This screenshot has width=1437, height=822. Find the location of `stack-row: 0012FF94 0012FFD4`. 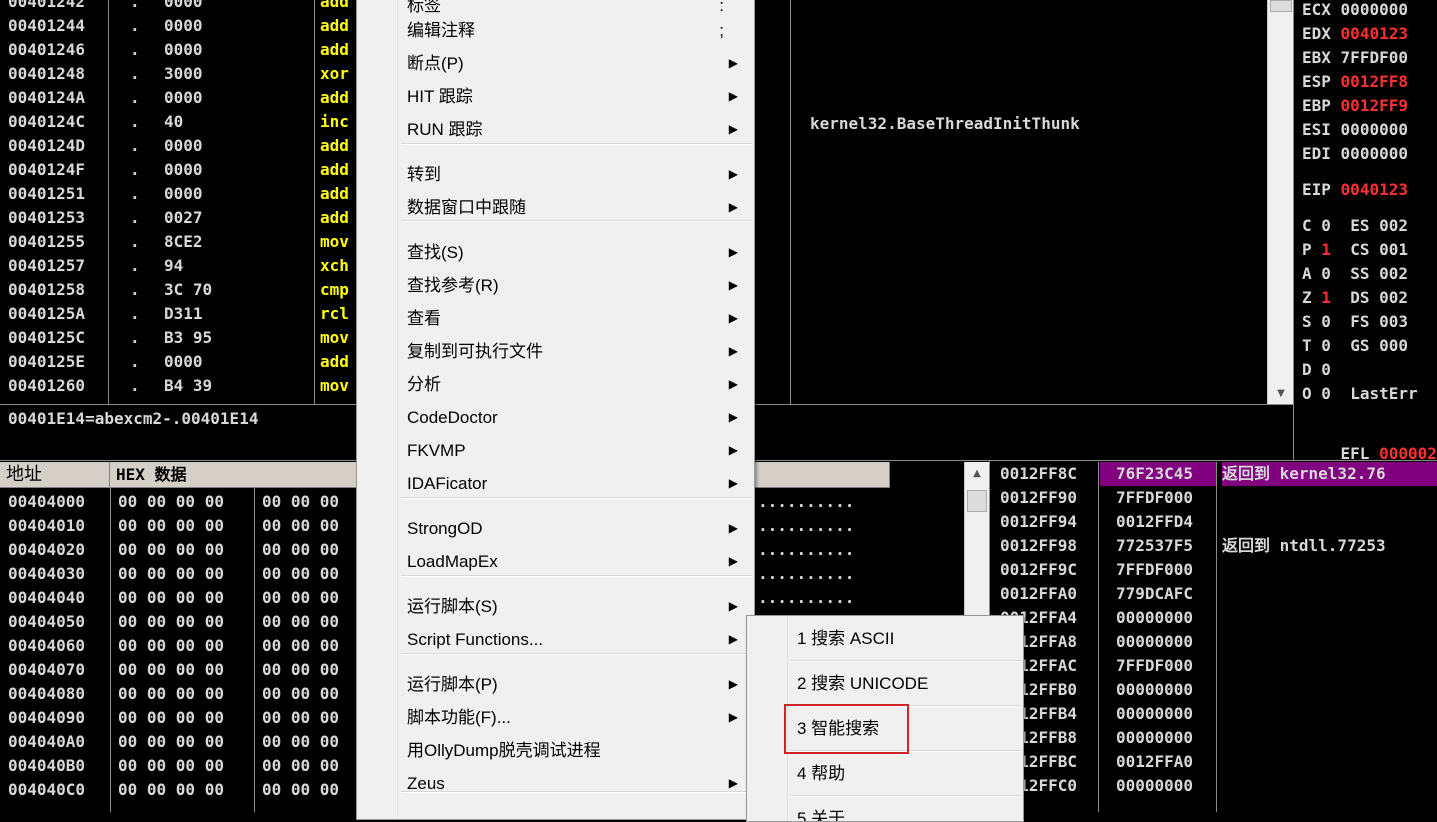

stack-row: 0012FF94 0012FFD4 is located at coordinates (1213, 522).